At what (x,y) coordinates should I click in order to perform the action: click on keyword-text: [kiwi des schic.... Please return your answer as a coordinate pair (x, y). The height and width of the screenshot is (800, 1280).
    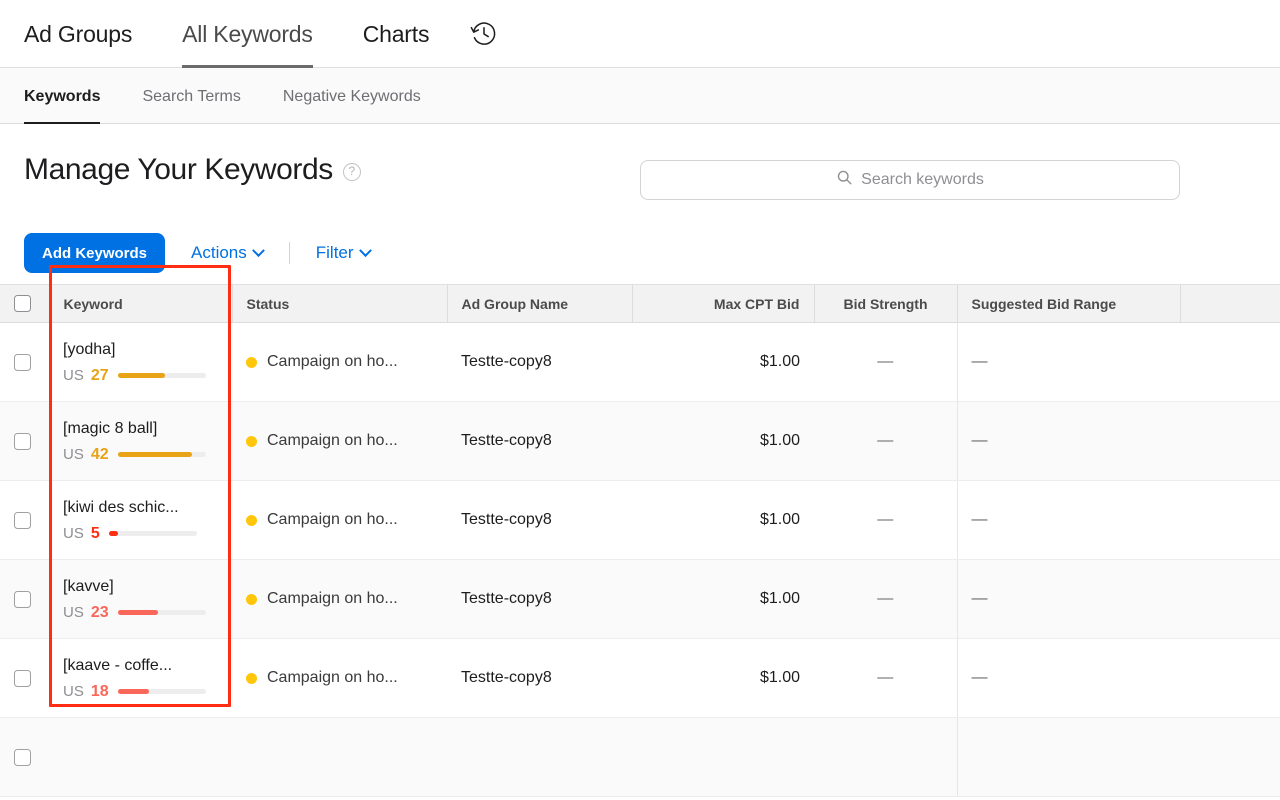
    Looking at the image, I should click on (121, 507).